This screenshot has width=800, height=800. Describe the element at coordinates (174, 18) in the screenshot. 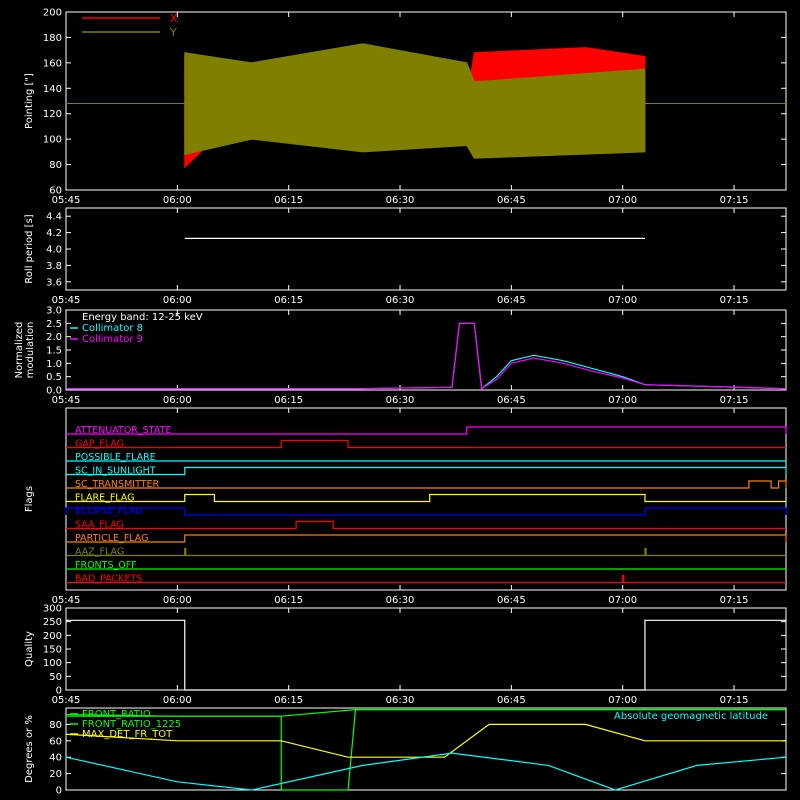

I see `legend-label: X` at that location.